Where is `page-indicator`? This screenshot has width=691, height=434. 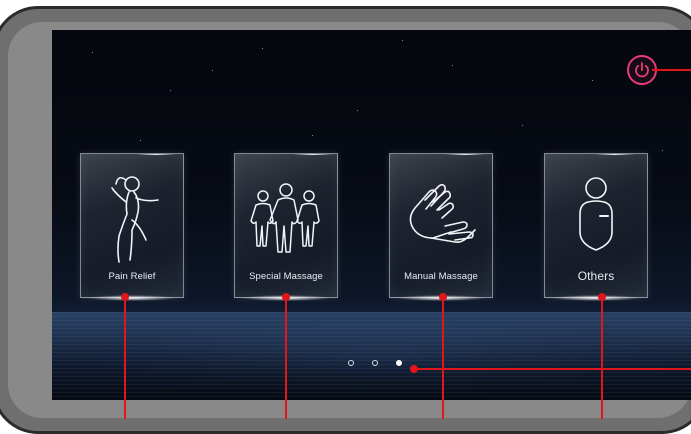 page-indicator is located at coordinates (375, 363).